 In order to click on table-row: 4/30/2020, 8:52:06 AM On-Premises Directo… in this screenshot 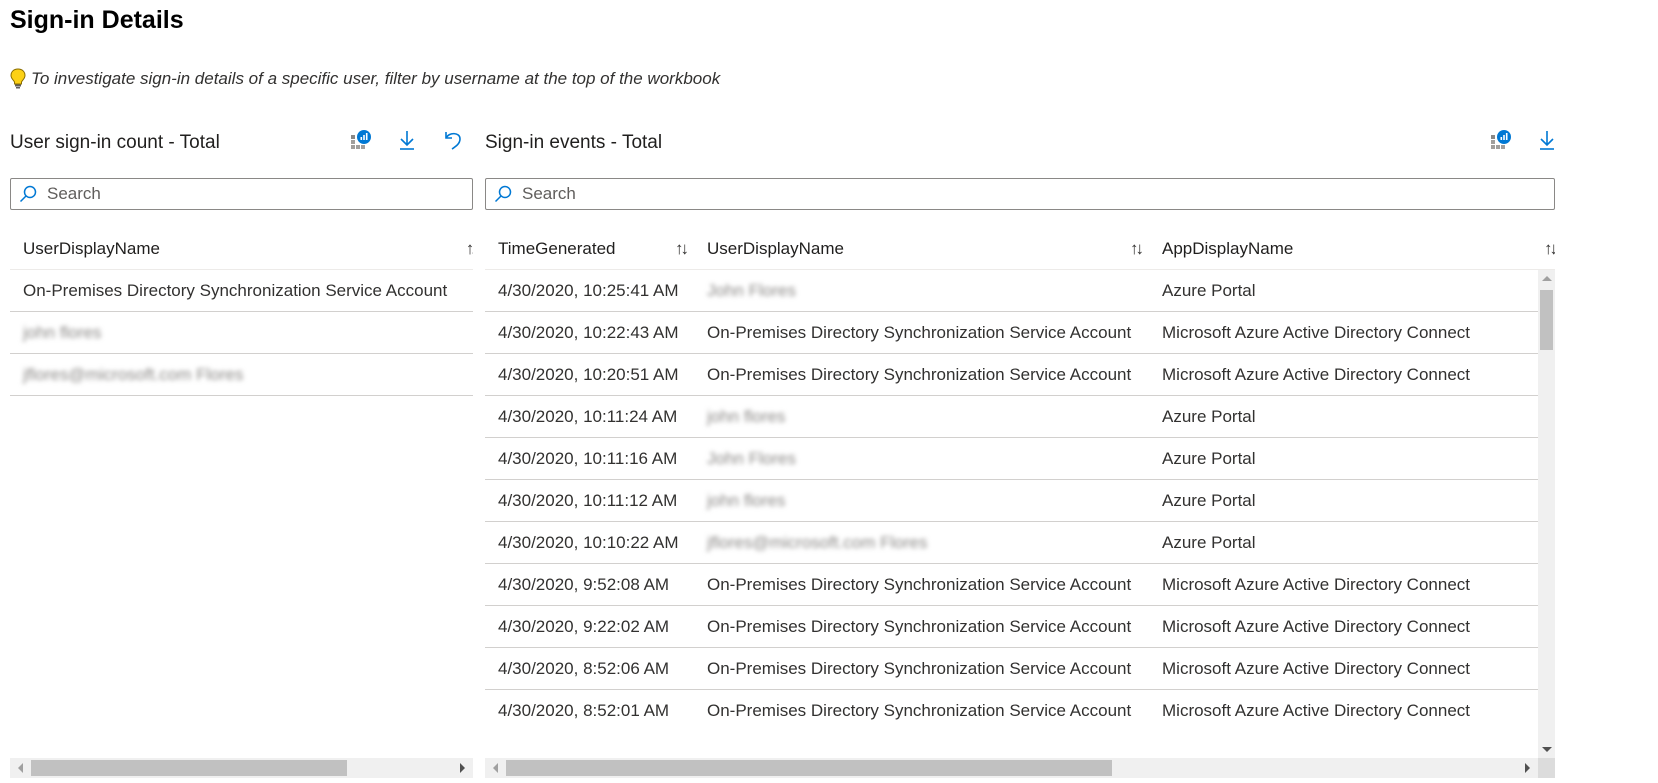, I will do `click(1011, 669)`.